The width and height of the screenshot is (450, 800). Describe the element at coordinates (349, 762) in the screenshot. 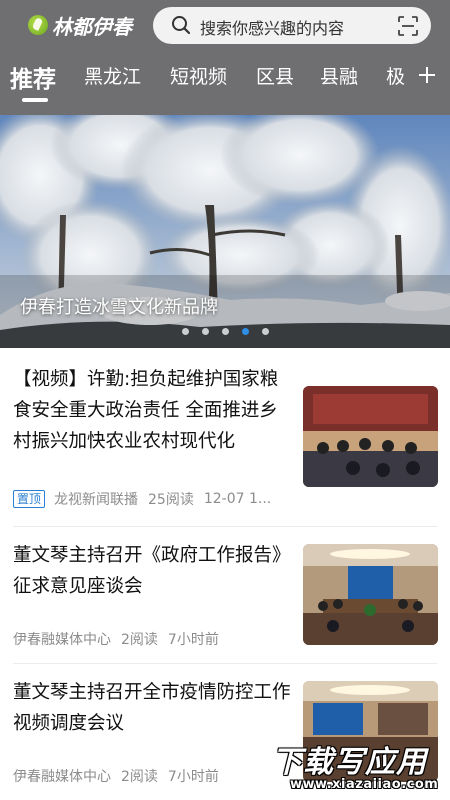

I see `watermark-main: 下载写应用` at that location.